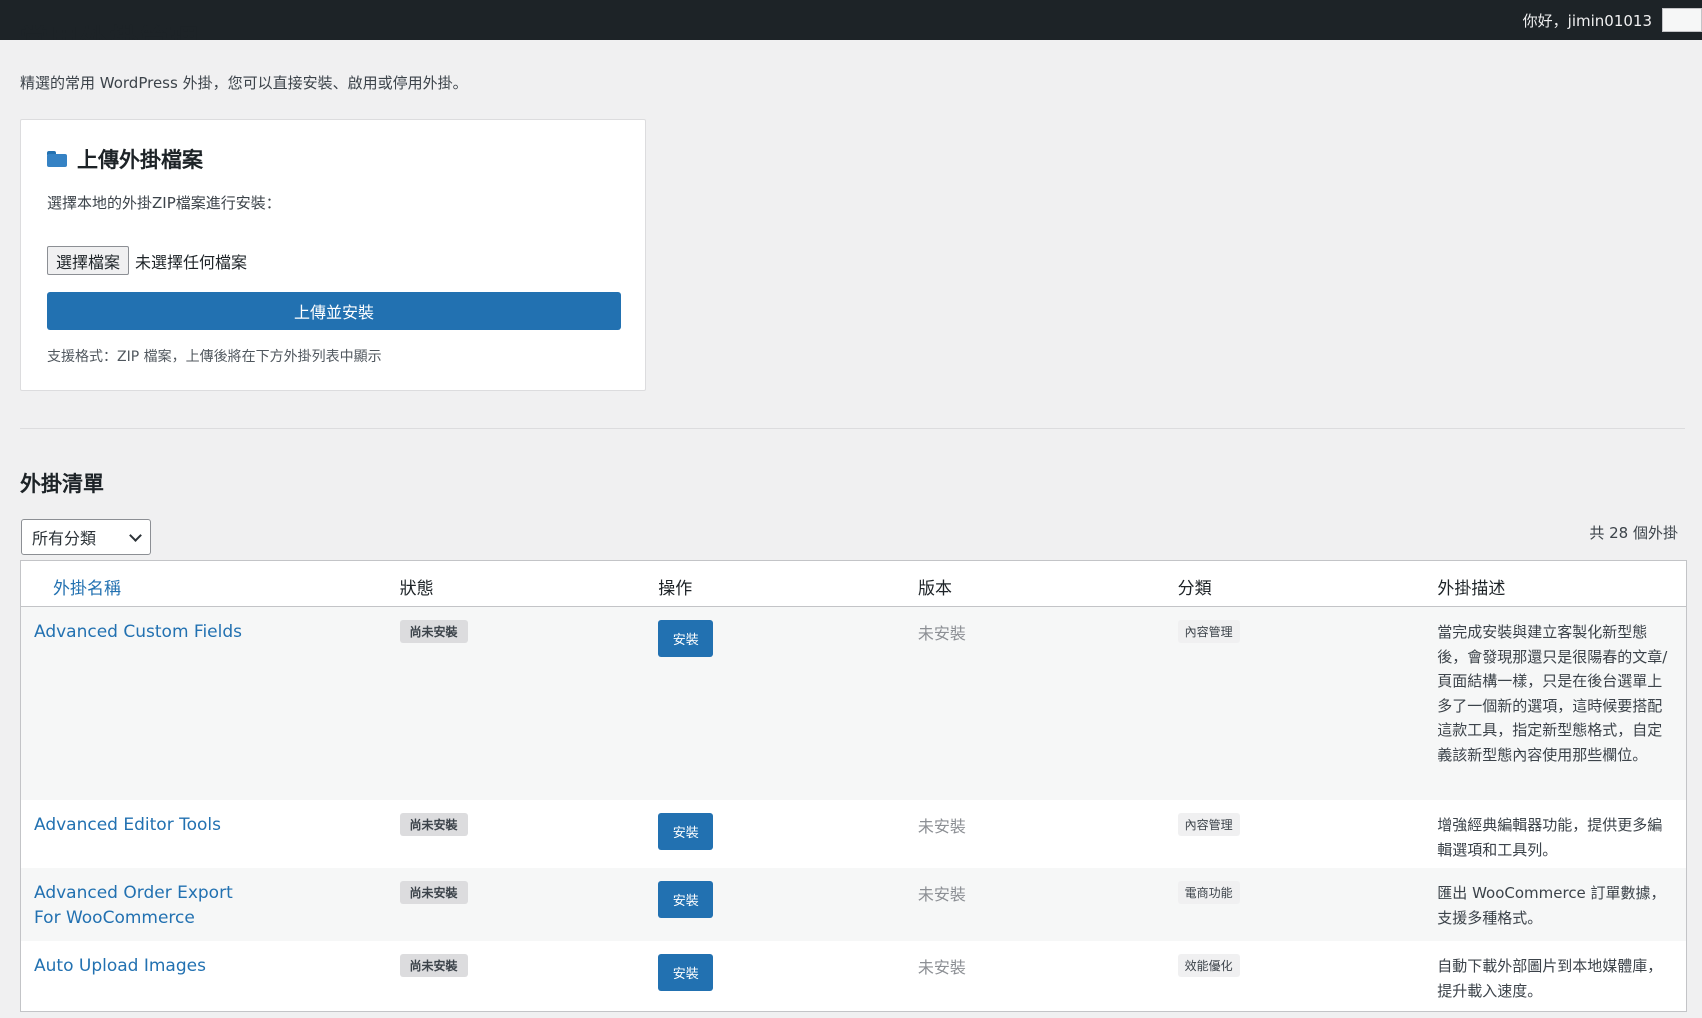 Image resolution: width=1702 pixels, height=1018 pixels. Describe the element at coordinates (675, 589) in the screenshot. I see `column-header-action: 操作` at that location.